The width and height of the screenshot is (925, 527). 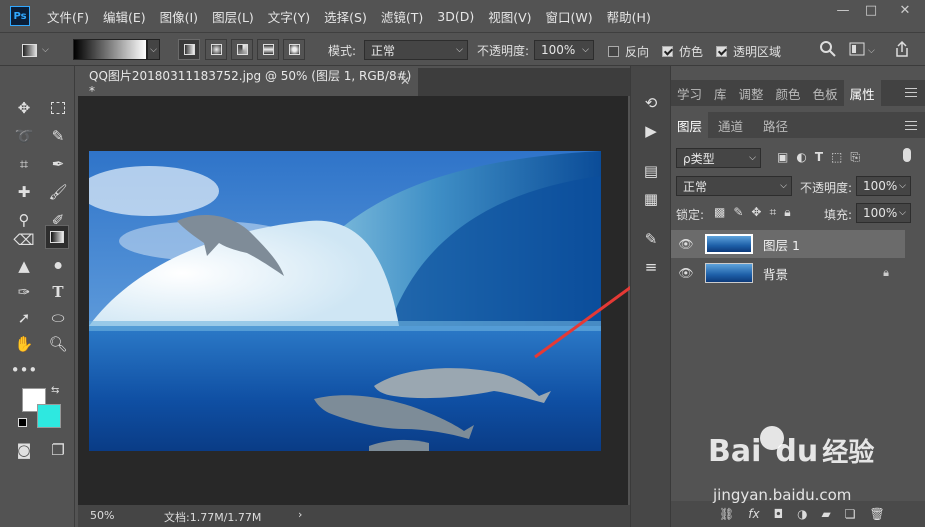 What do you see at coordinates (24, 136) in the screenshot?
I see `lasso-tool-icon: ➰` at bounding box center [24, 136].